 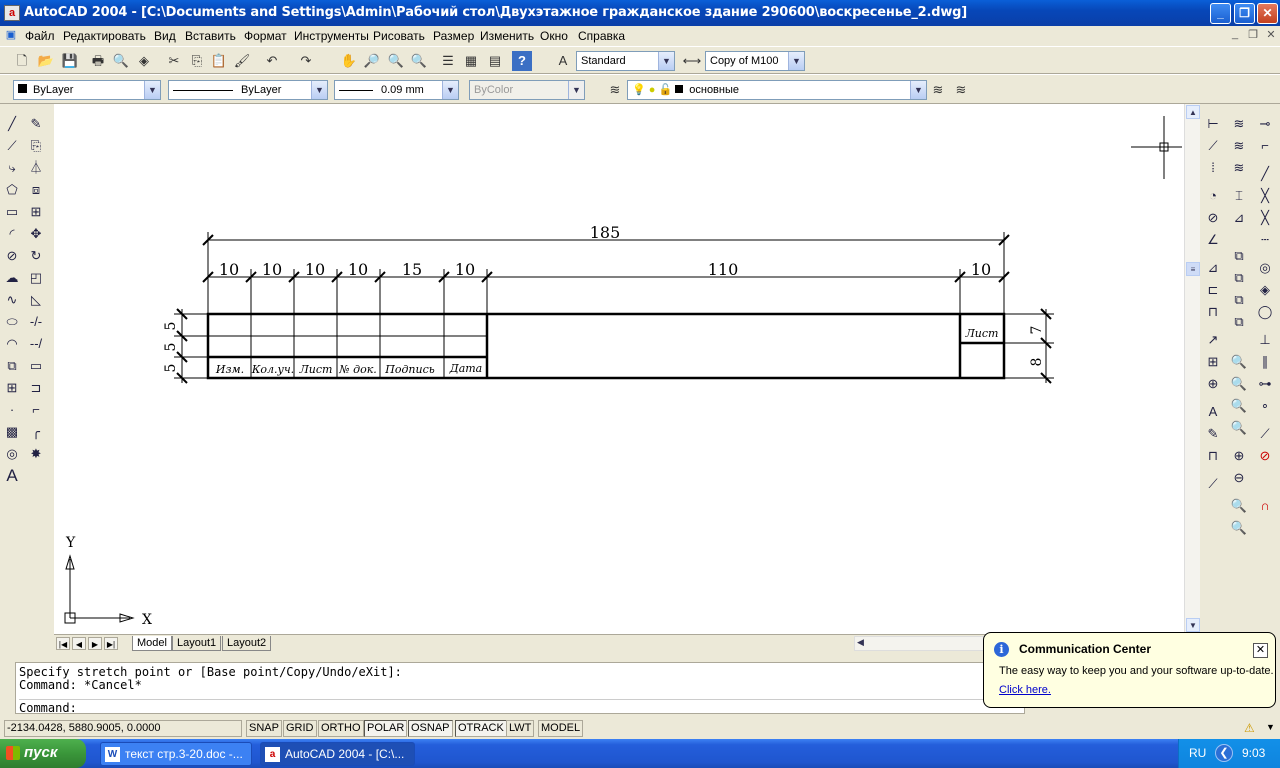 What do you see at coordinates (242, 61) in the screenshot?
I see `match-properties-icon: 🖌` at bounding box center [242, 61].